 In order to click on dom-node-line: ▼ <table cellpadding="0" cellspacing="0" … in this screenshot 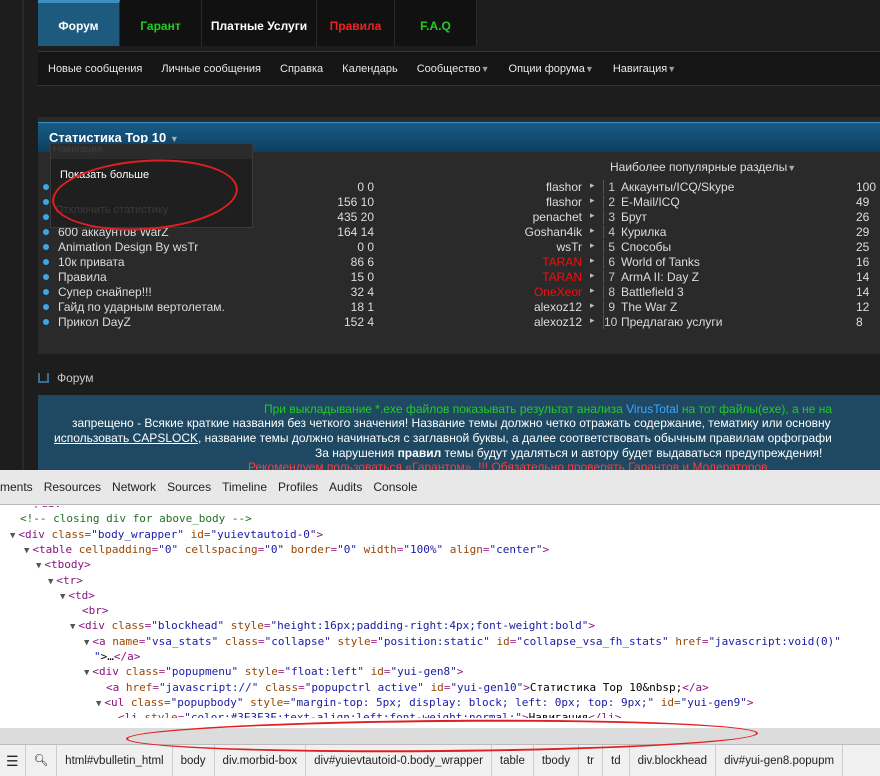, I will do `click(286, 550)`.